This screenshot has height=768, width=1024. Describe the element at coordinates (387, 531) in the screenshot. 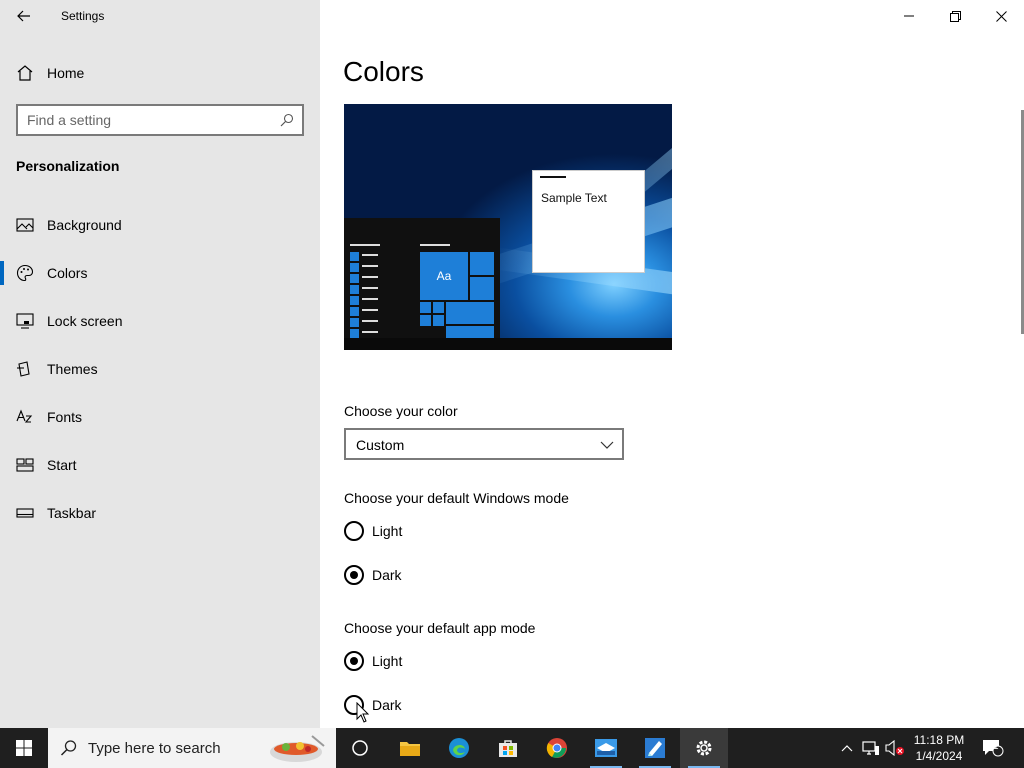

I see `radio-label: Light` at that location.